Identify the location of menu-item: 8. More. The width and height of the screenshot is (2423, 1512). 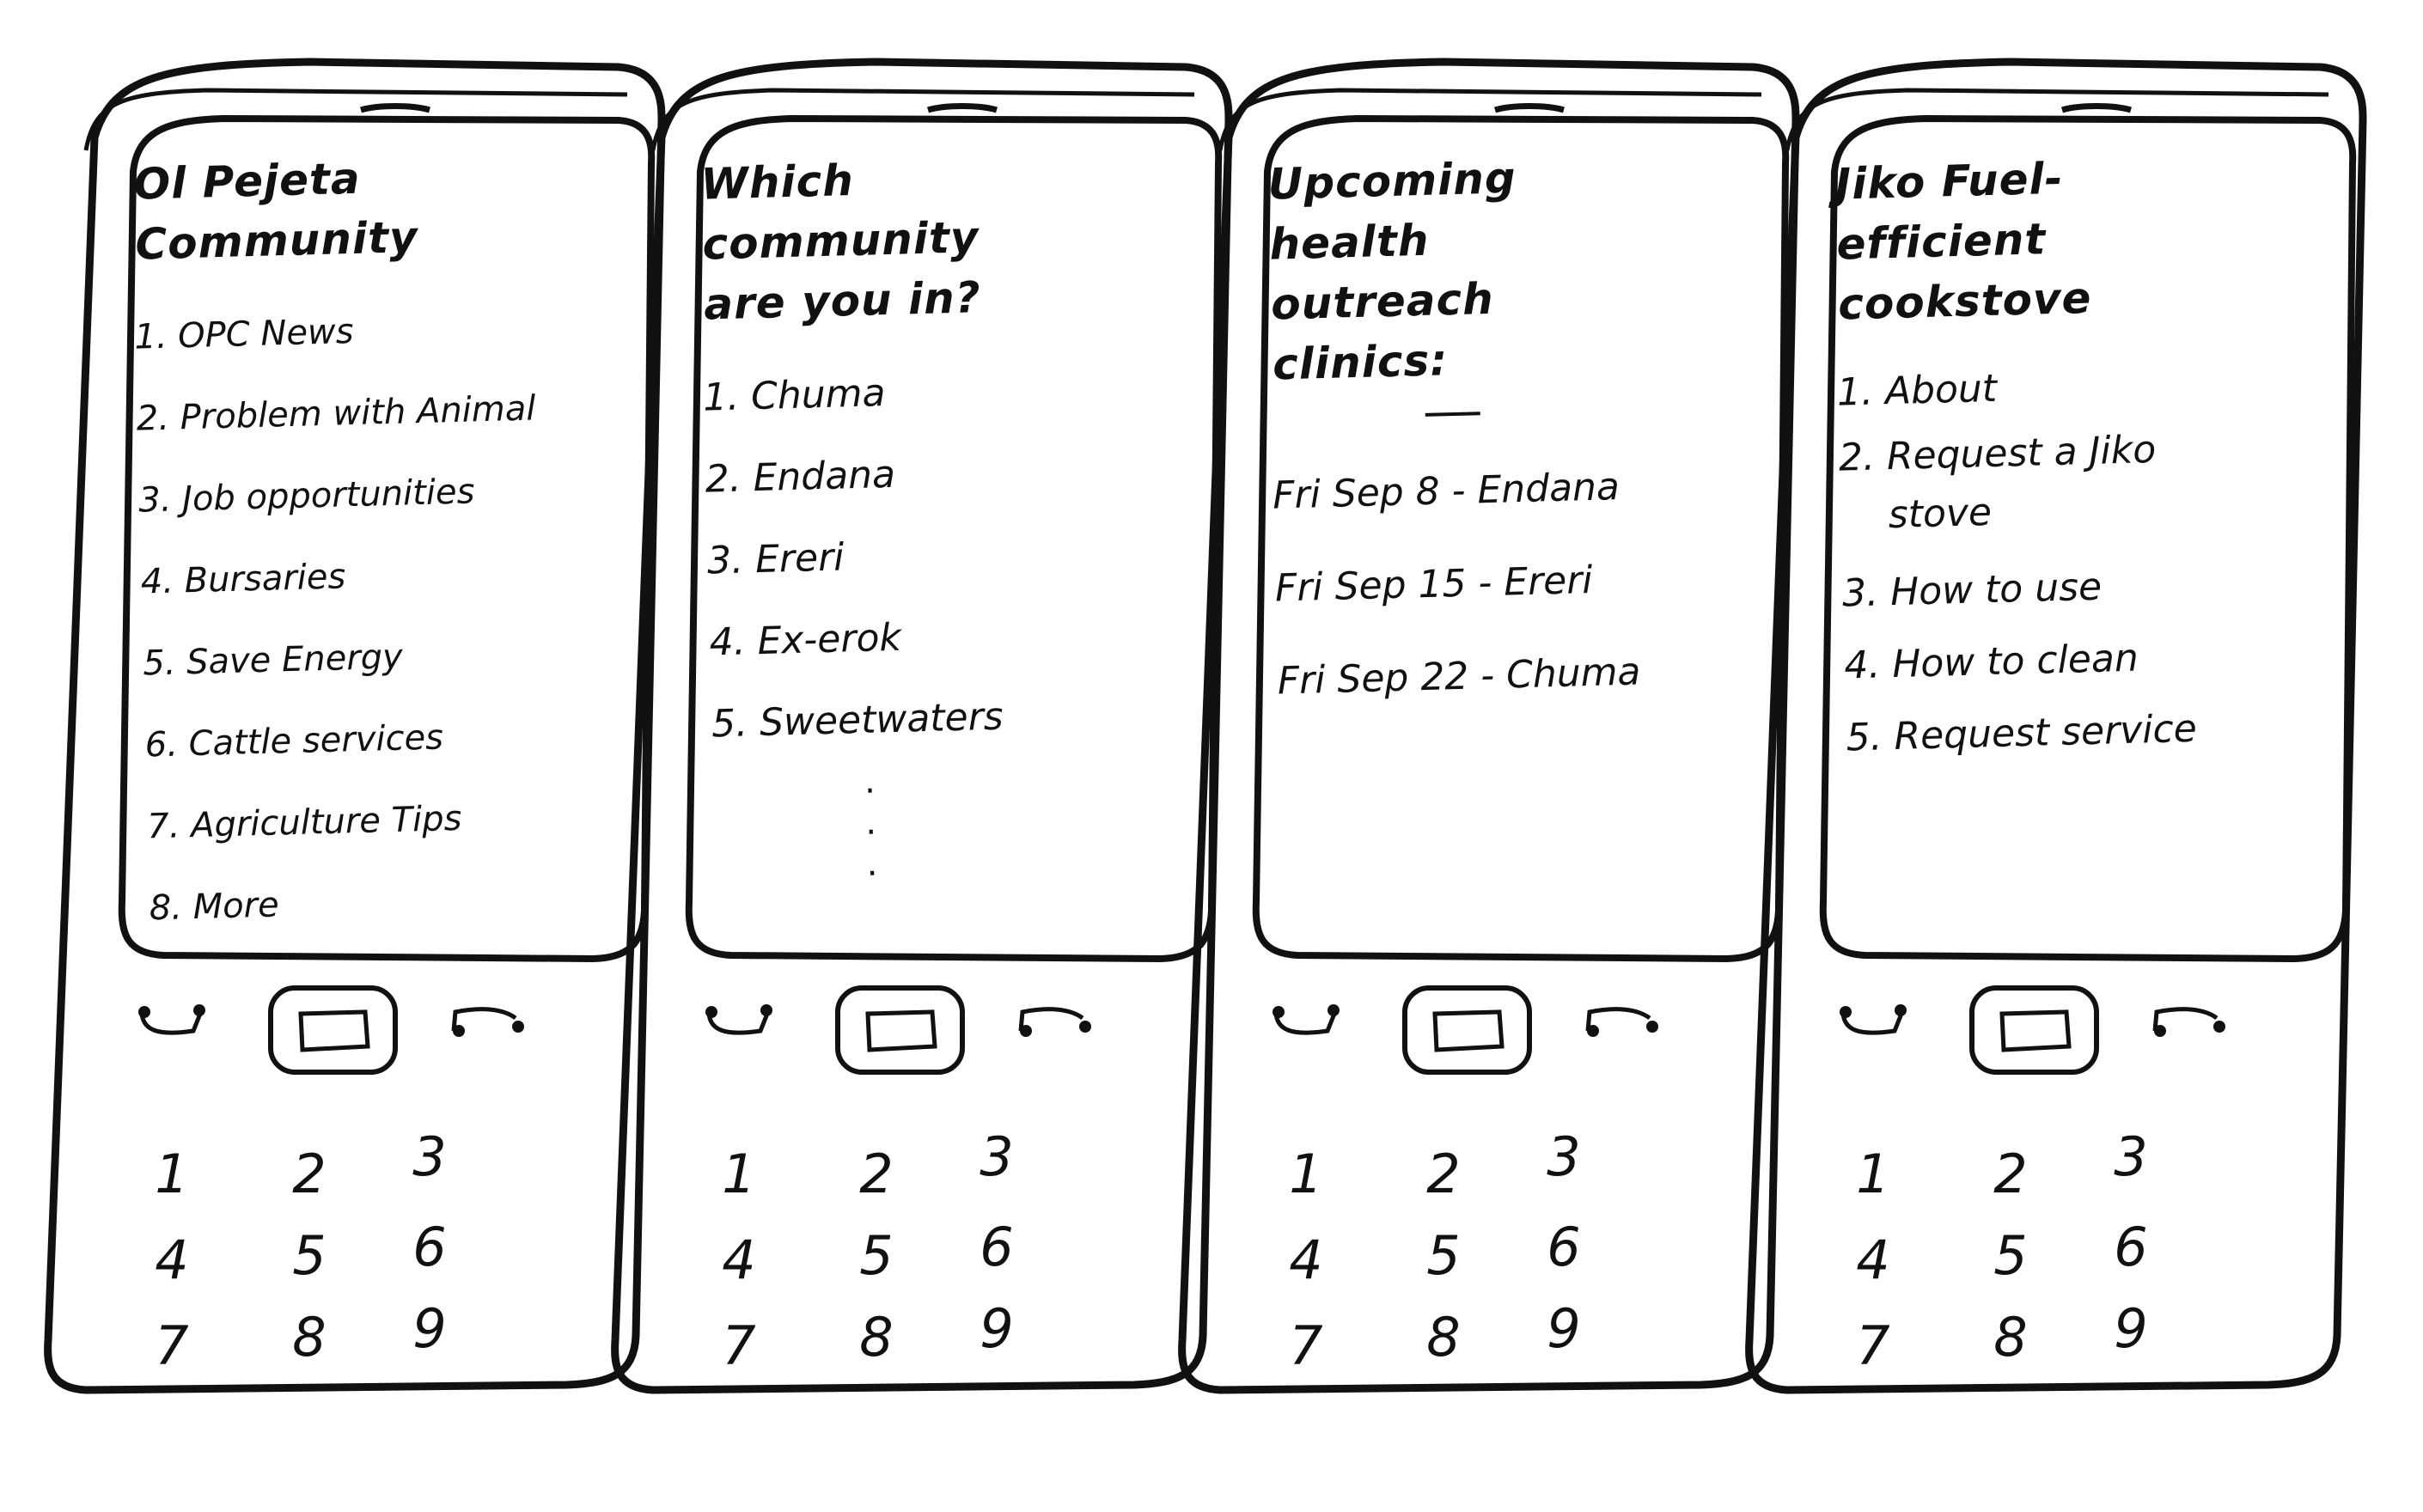
(334, 903).